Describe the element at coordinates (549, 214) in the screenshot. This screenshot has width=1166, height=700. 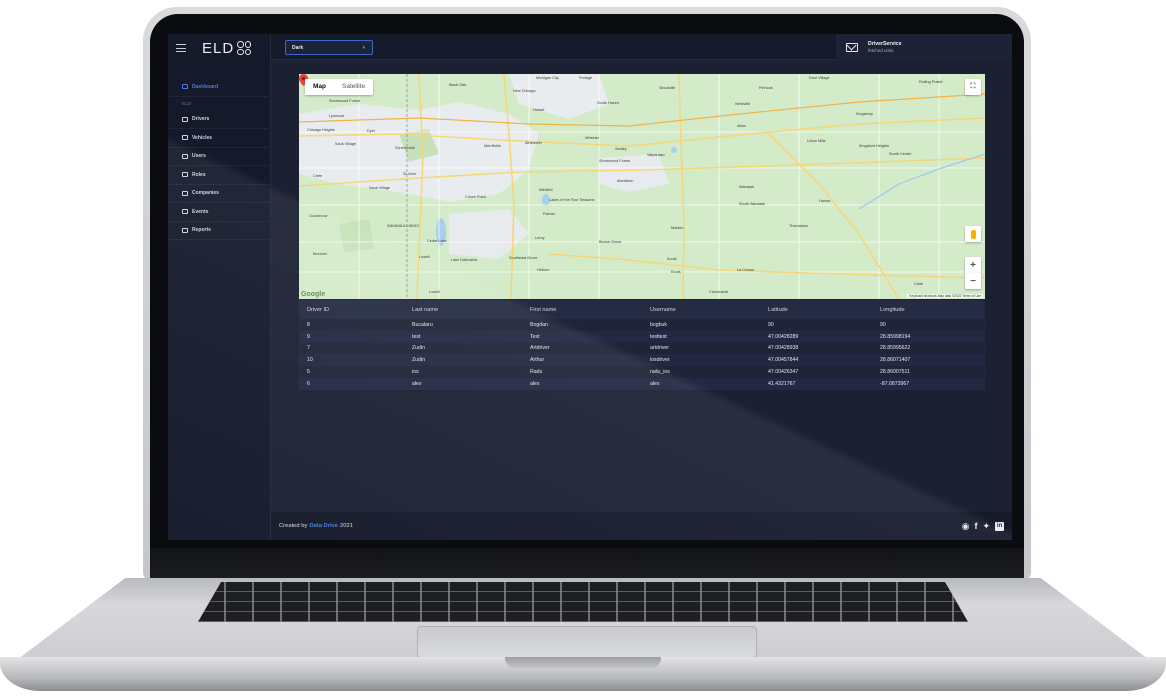
I see `map-label: Palmer` at that location.